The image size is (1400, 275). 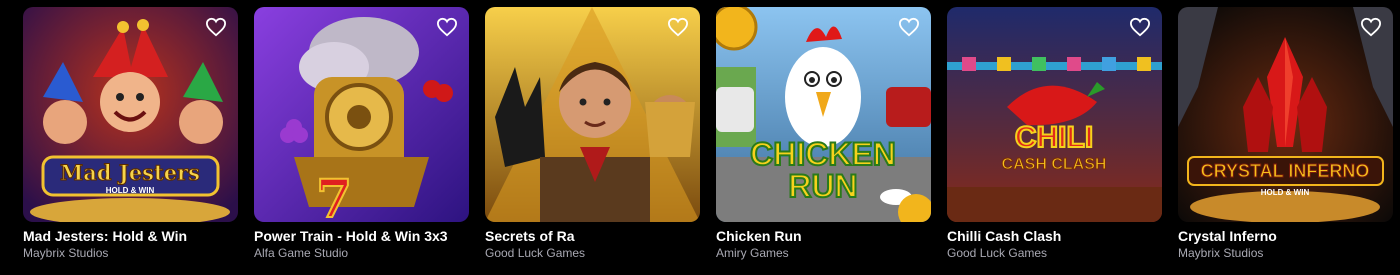 I want to click on game-title: Crystal Inferno, so click(x=1285, y=236).